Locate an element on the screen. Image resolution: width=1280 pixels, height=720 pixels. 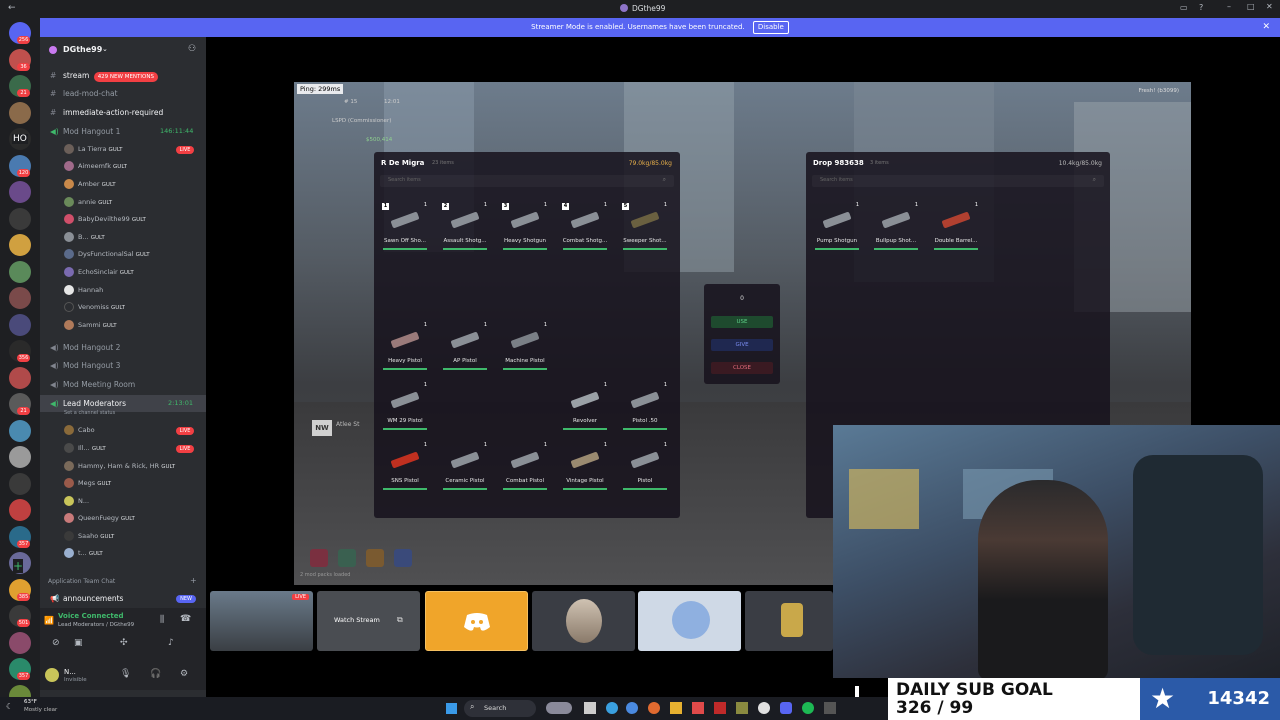
inventory-slot: 1 Combat Pistol is located at coordinates (525, 466).